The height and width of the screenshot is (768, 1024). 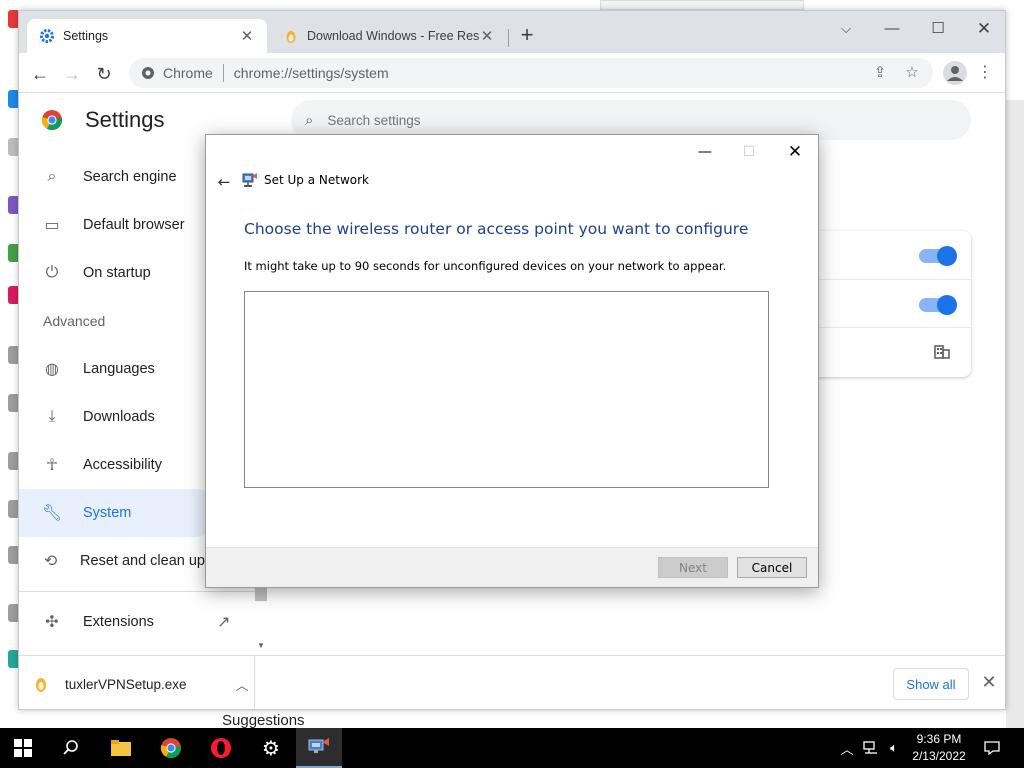 I want to click on windows-logo-icon, so click(x=23, y=748).